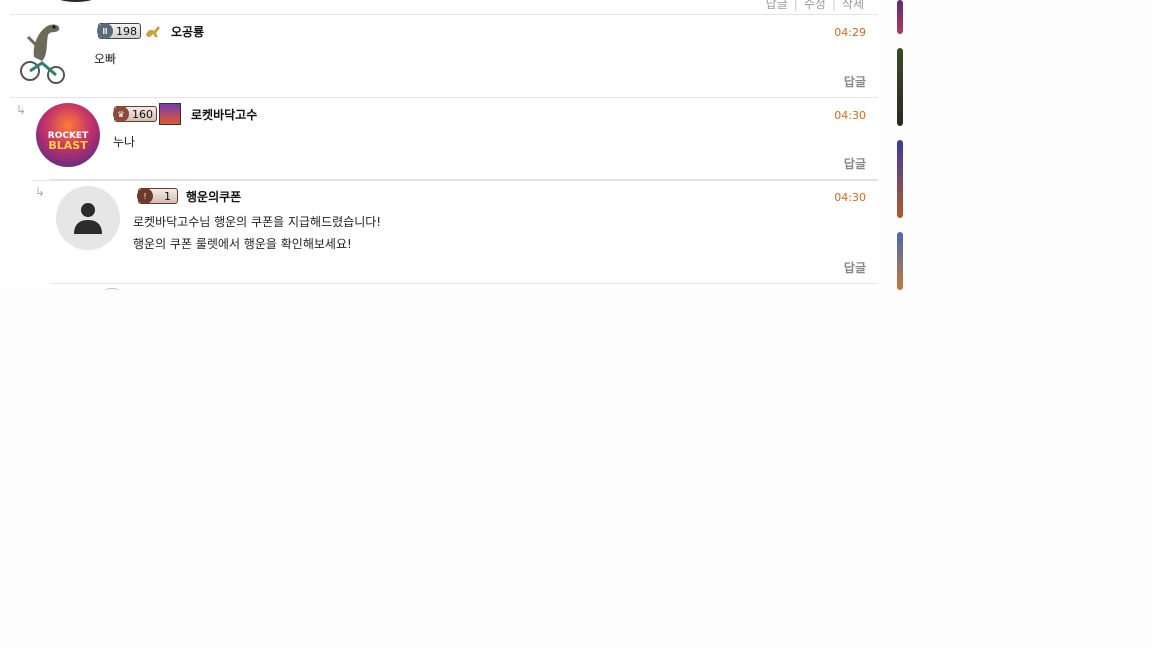 Image resolution: width=1152 pixels, height=648 pixels. I want to click on comment-item: Ⅲ 198 오공룡 04:29 오빠 답글, so click(444, 56).